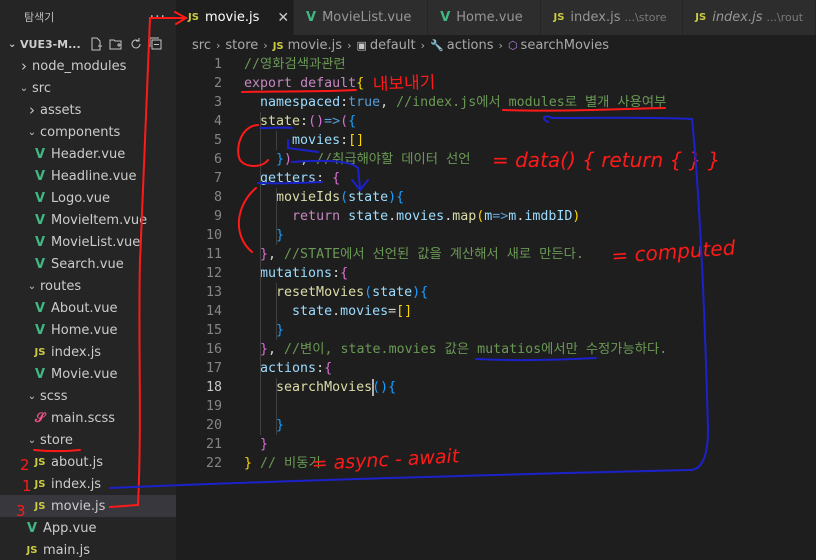 The width and height of the screenshot is (816, 560). What do you see at coordinates (88, 220) in the screenshot?
I see `file-item: V MovieItem.vue` at bounding box center [88, 220].